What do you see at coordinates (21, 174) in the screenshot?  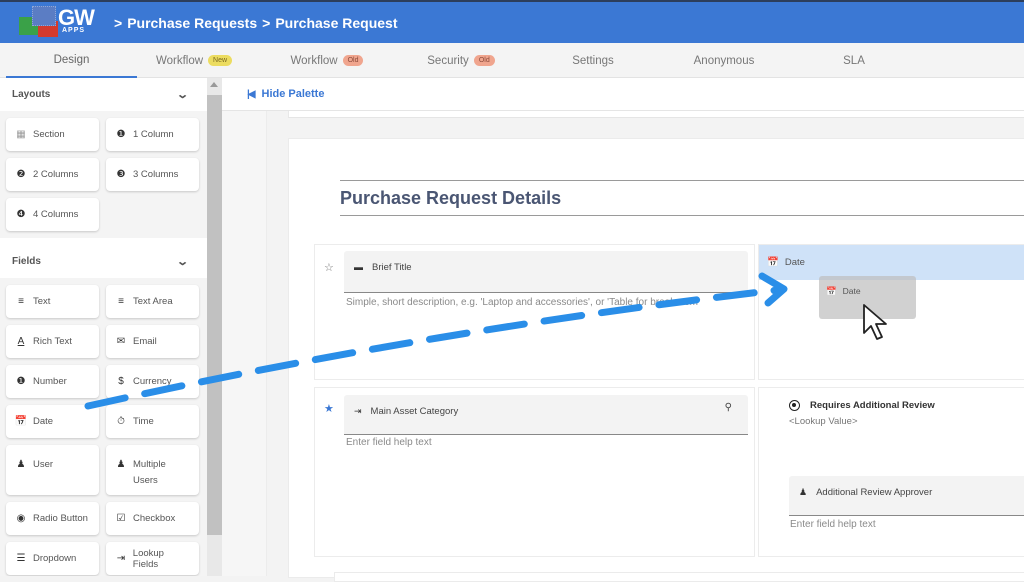 I see `two-columns-icon: ❷` at bounding box center [21, 174].